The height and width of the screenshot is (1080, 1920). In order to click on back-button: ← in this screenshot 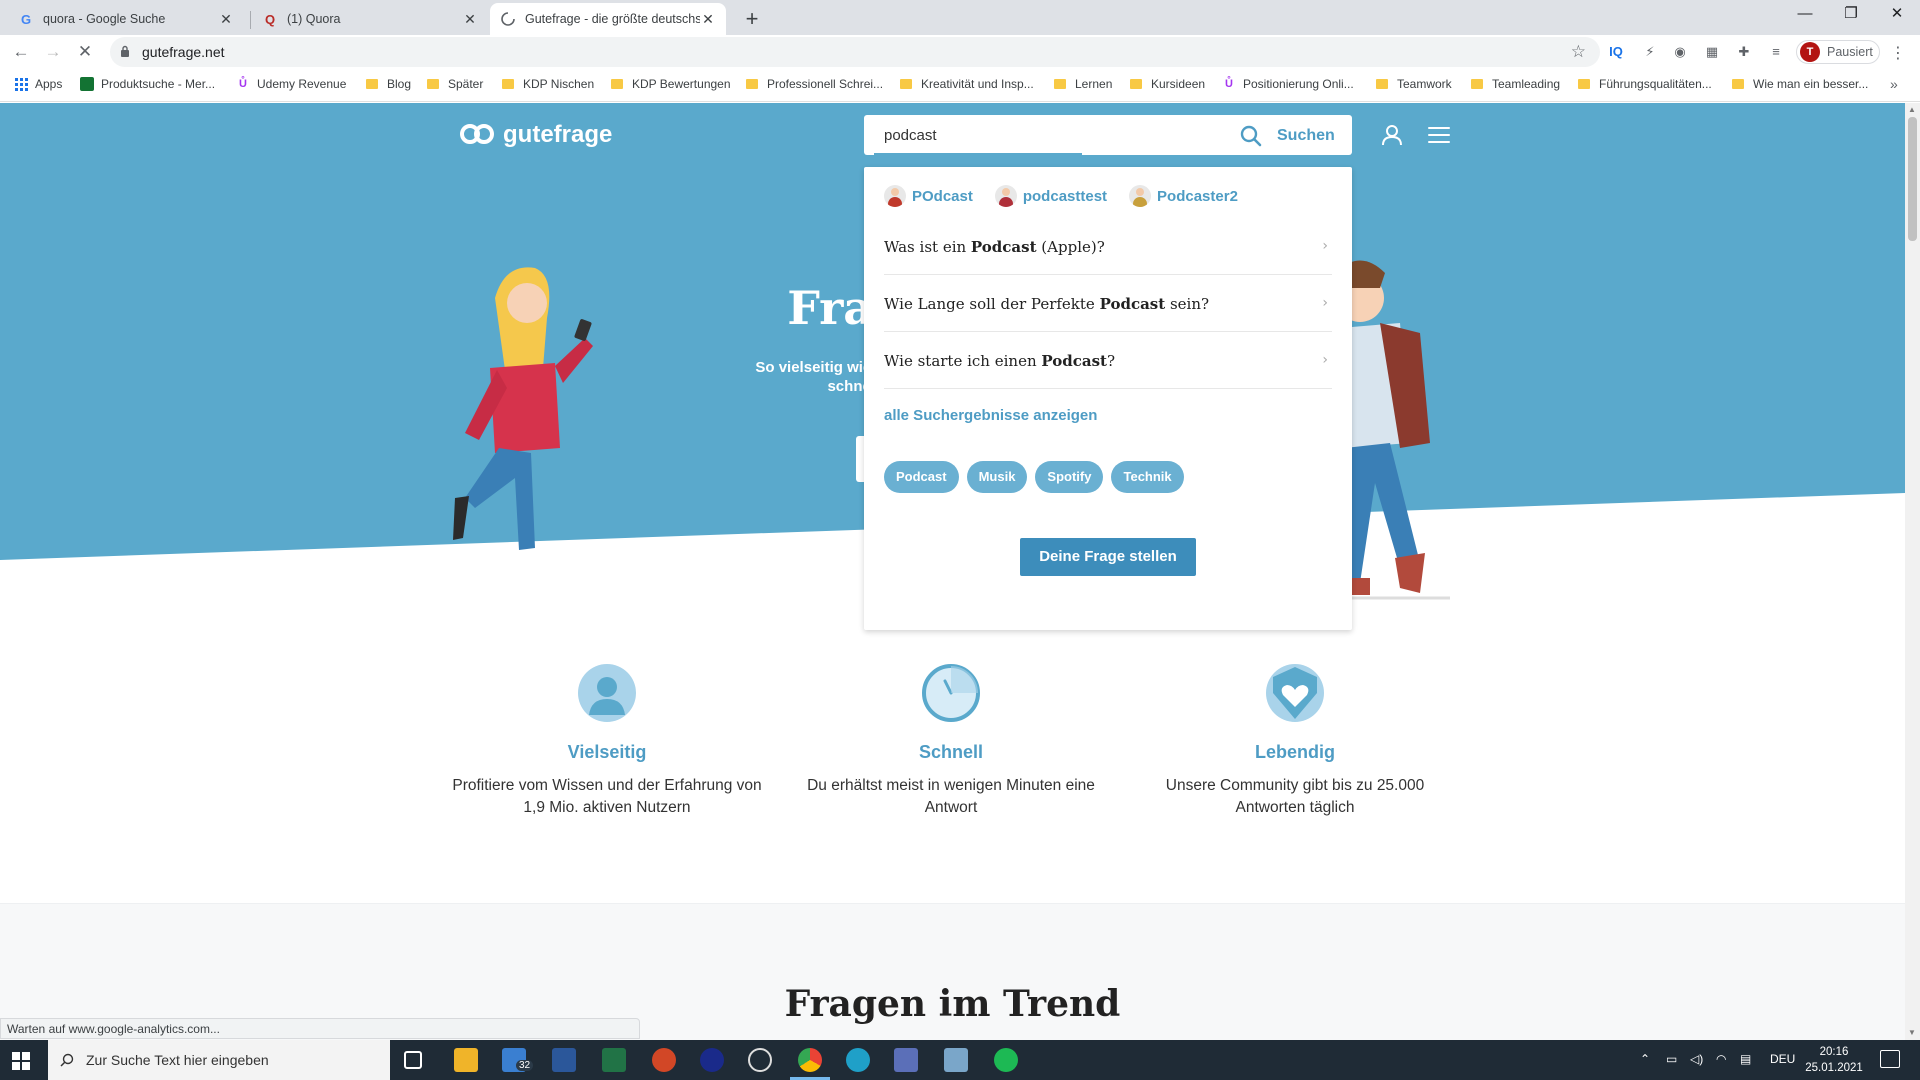, I will do `click(21, 52)`.